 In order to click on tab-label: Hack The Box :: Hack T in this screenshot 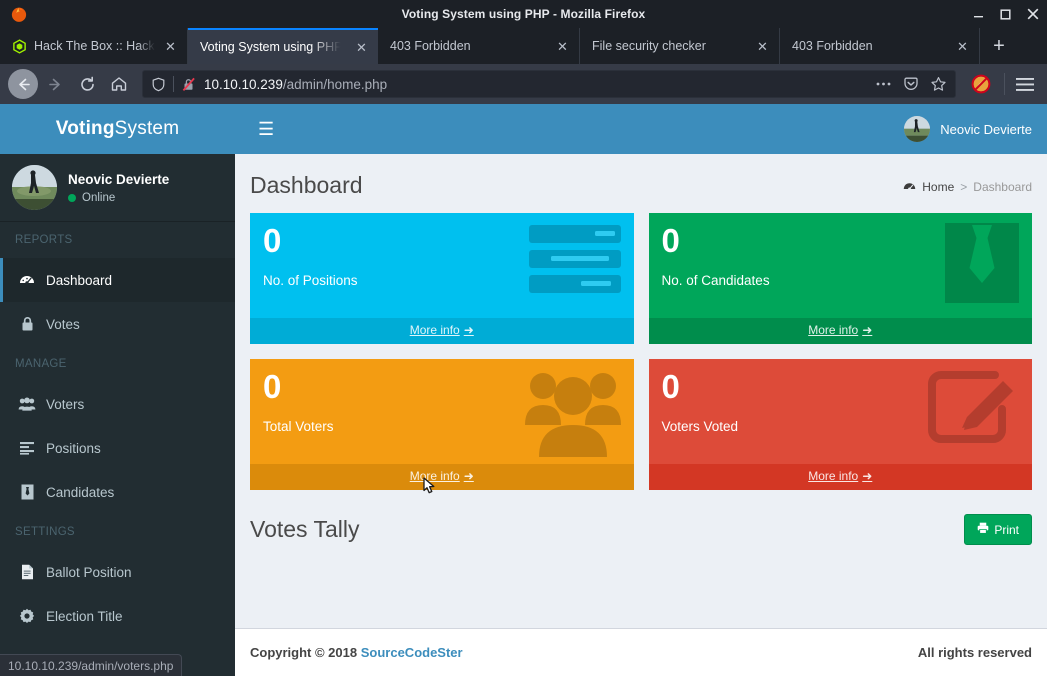, I will do `click(94, 46)`.